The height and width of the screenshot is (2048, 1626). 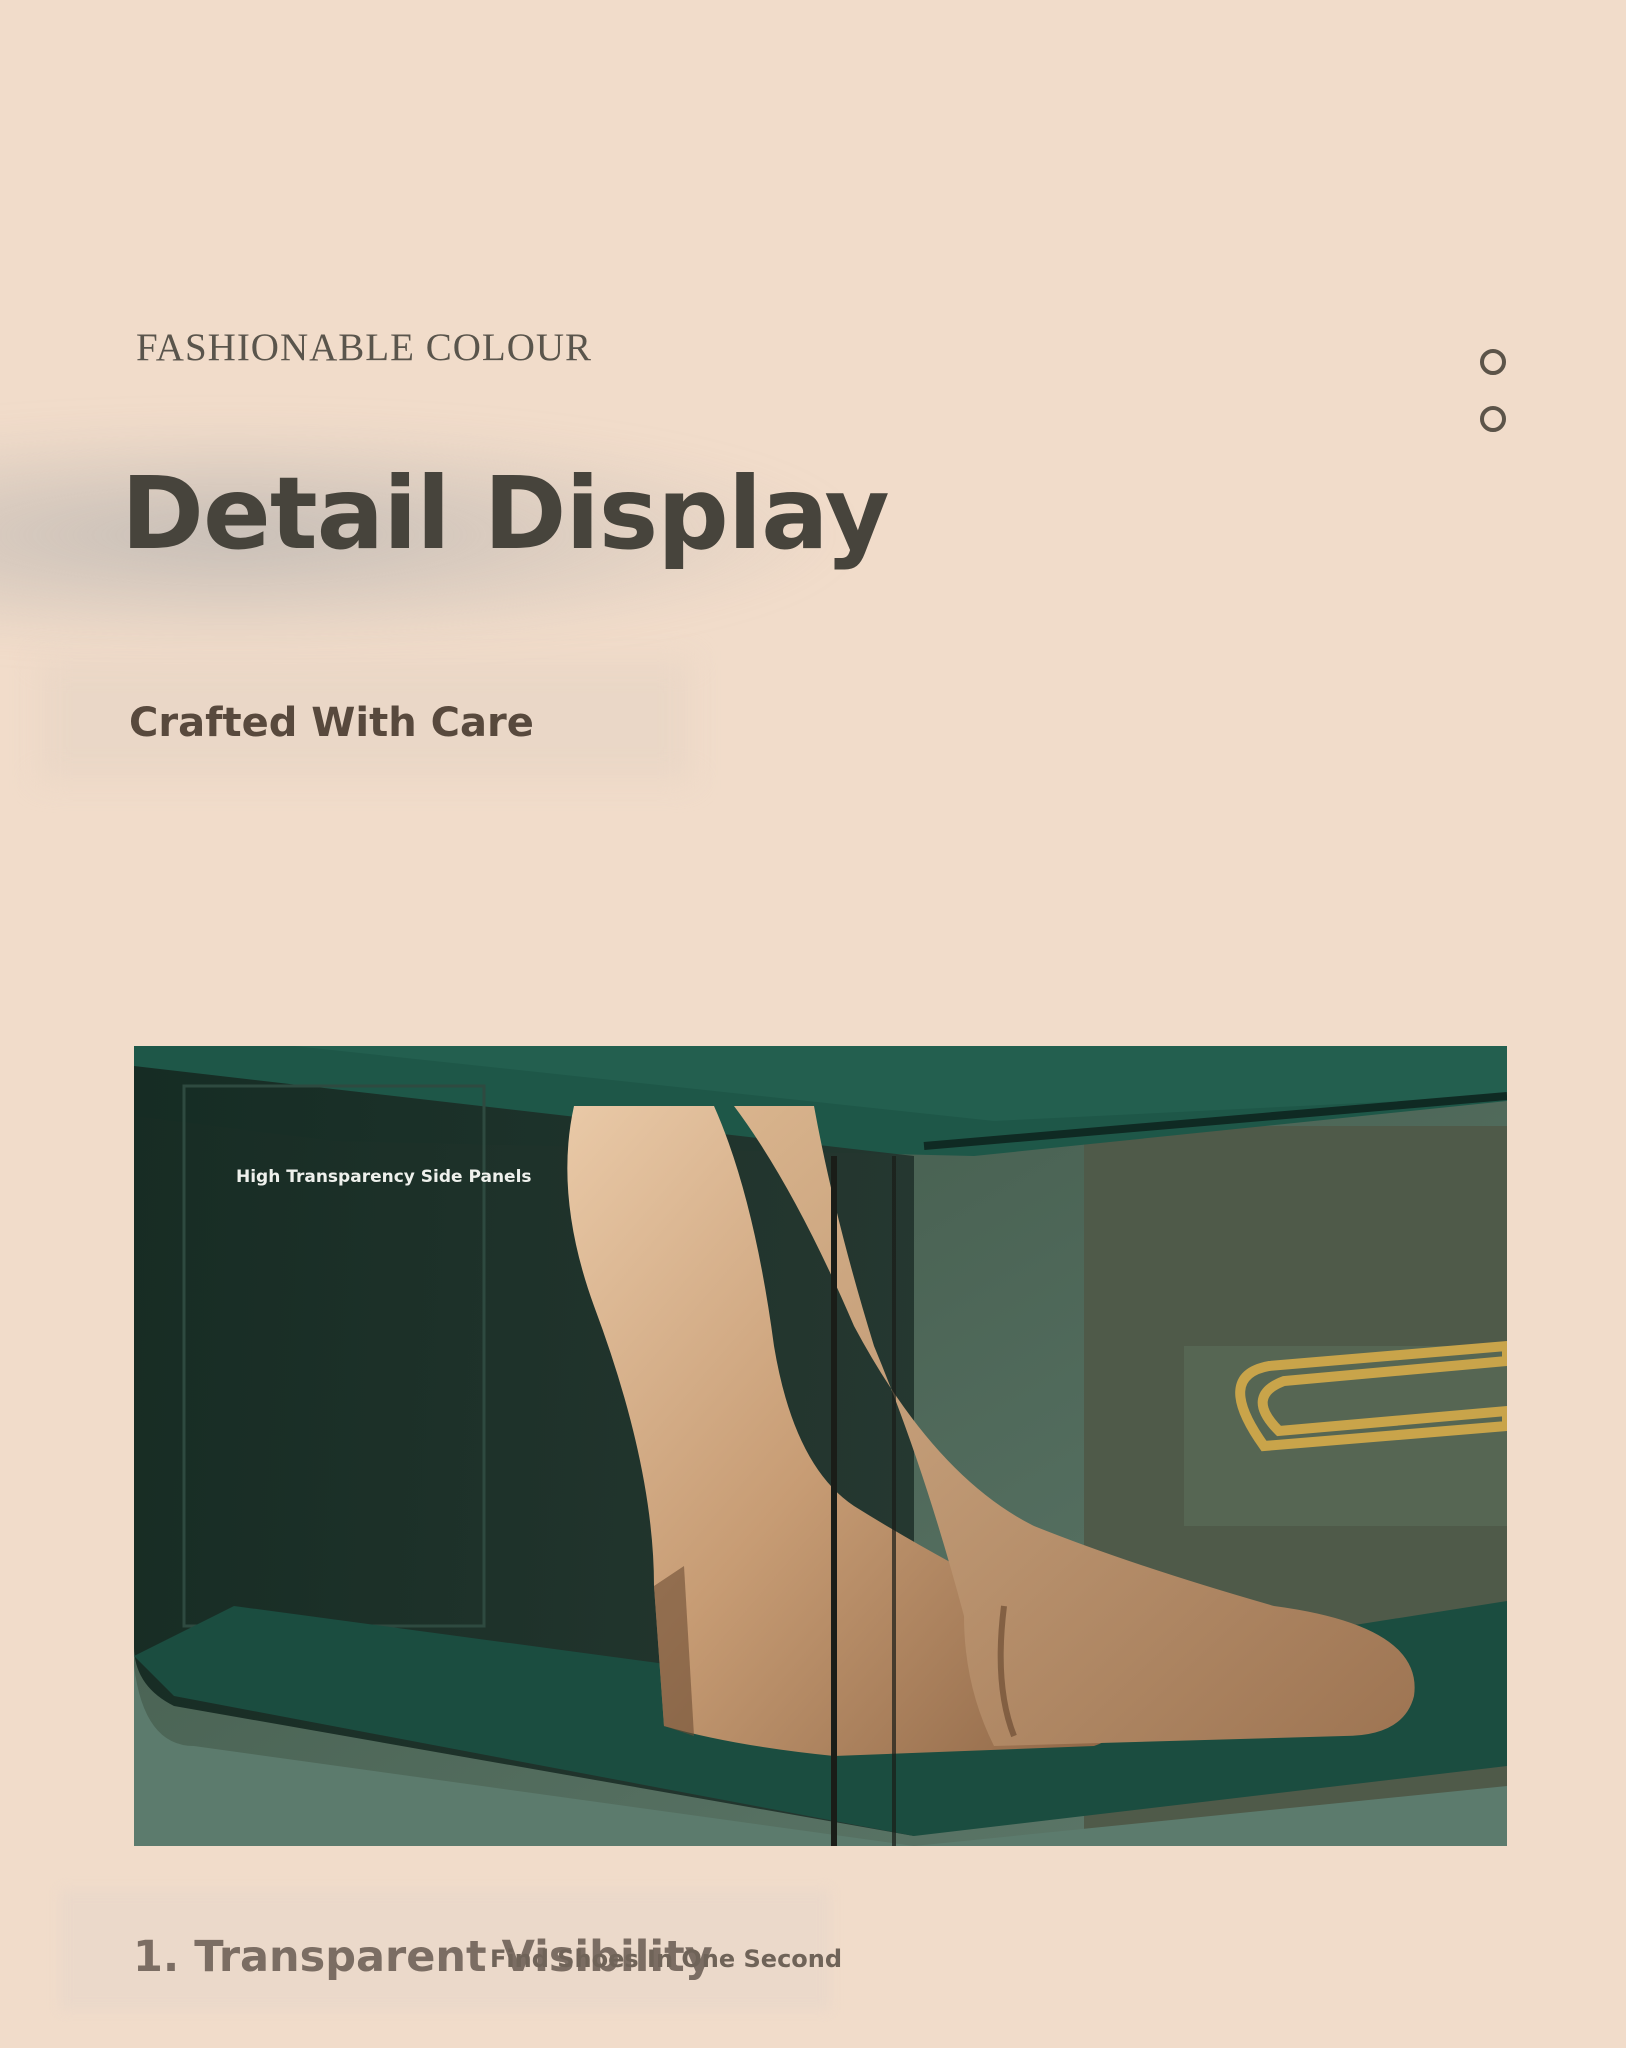 I want to click on page-title: Detail Display, so click(x=505, y=513).